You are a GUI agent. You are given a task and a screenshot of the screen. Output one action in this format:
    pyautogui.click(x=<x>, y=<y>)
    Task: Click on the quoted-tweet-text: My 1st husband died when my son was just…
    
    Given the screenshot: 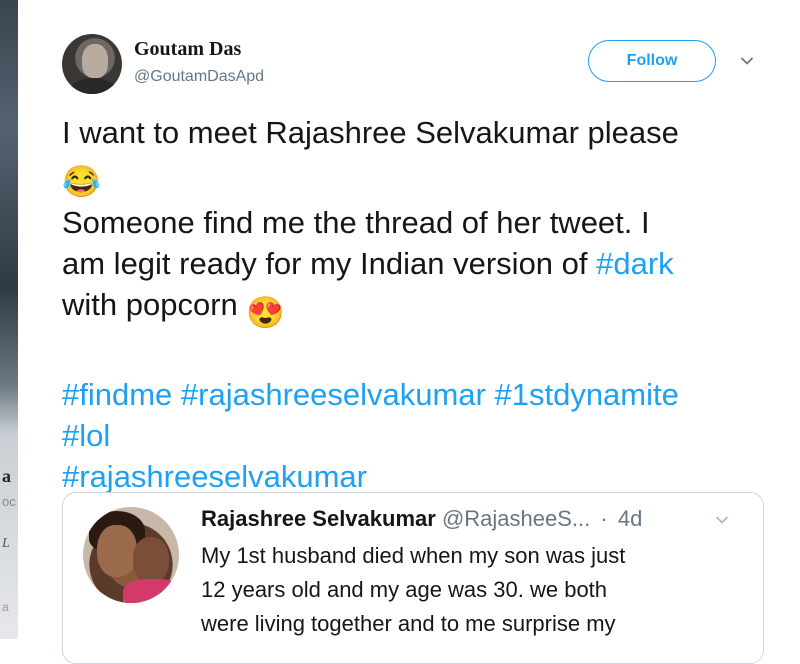 What is the action you would take?
    pyautogui.click(x=471, y=590)
    